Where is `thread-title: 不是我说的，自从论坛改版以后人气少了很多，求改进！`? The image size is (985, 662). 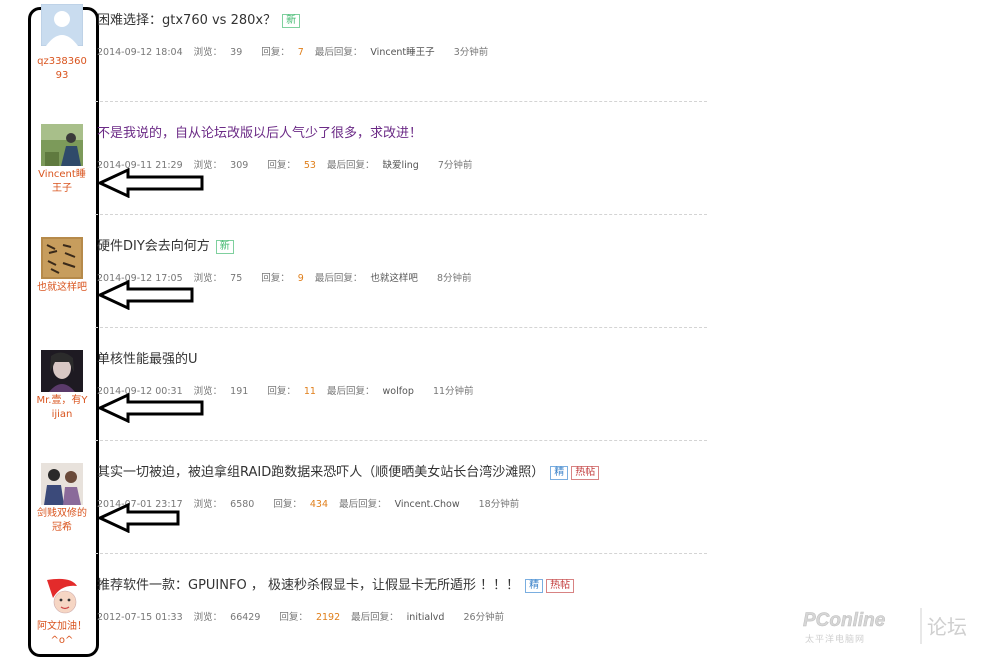 thread-title: 不是我说的，自从论坛改版以后人气少了很多，求改进！ is located at coordinates (259, 133).